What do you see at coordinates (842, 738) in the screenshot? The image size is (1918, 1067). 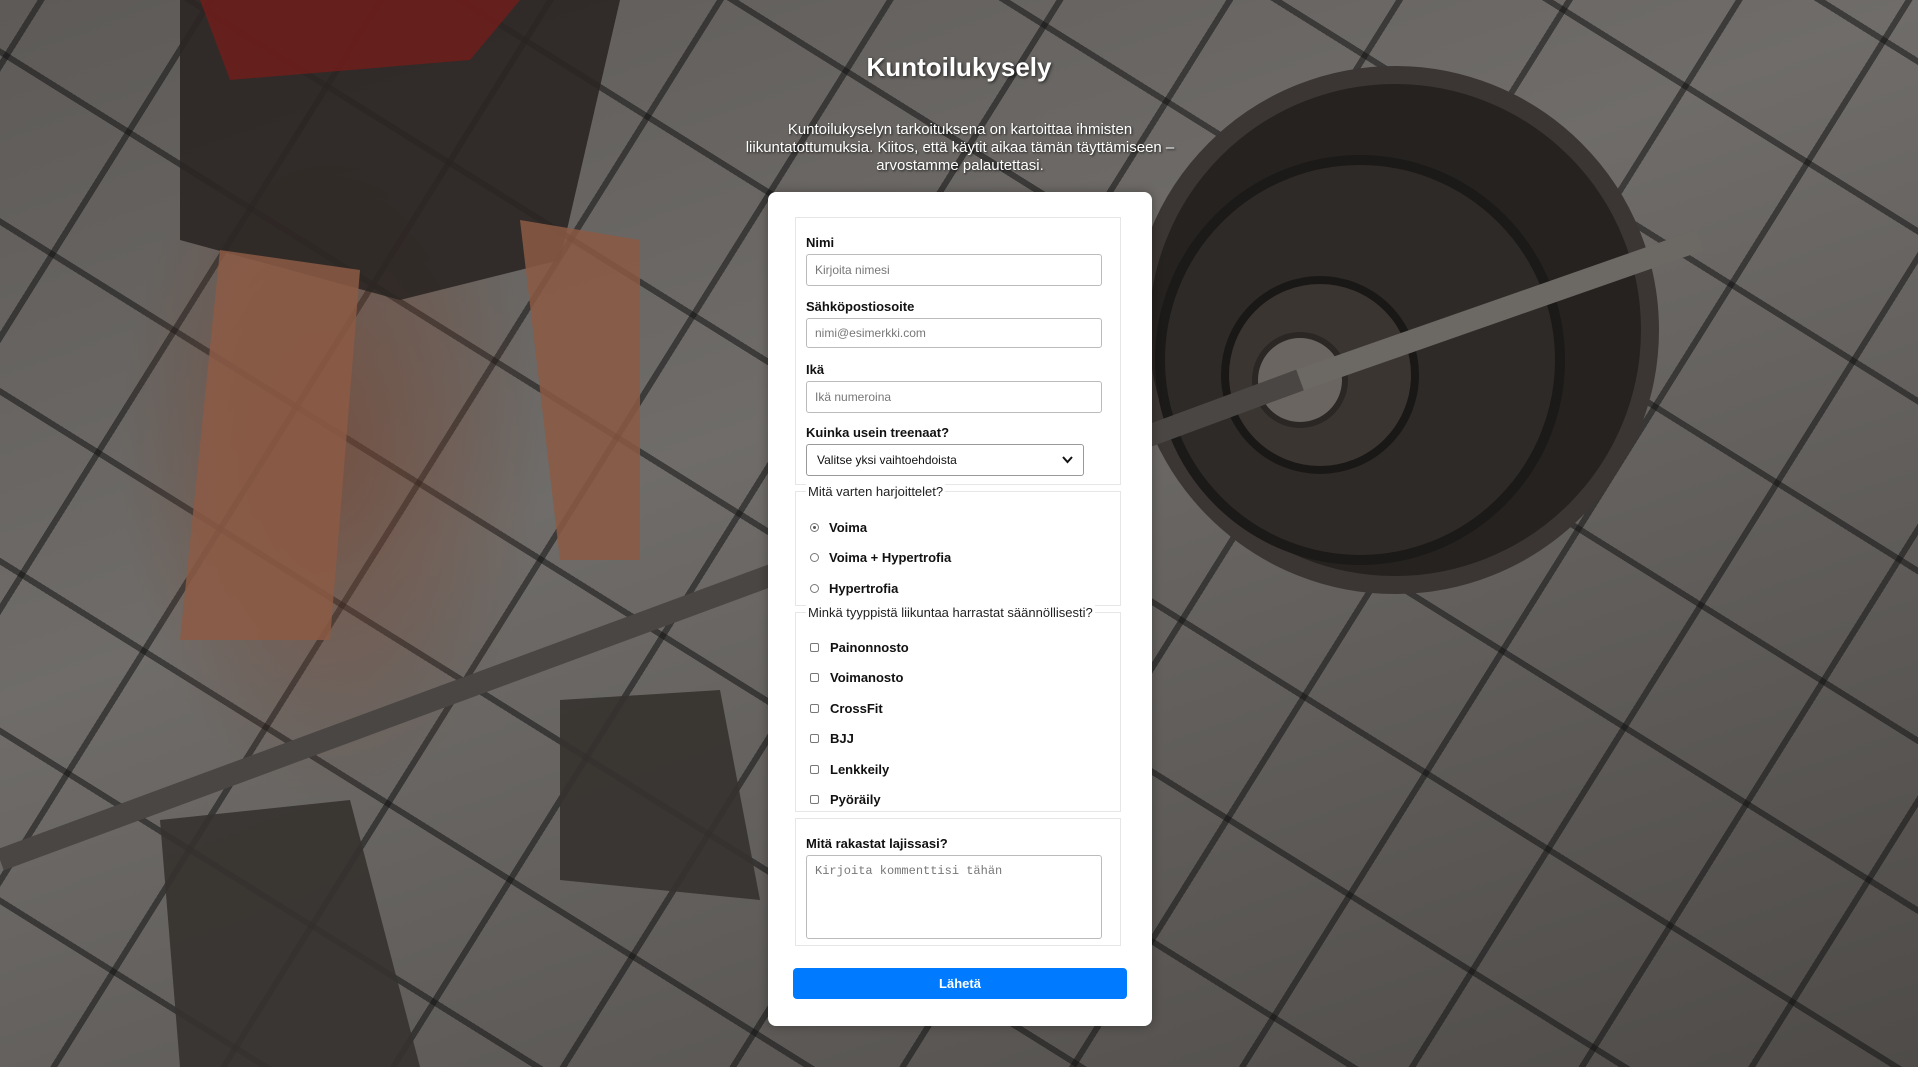 I see `sport-option-label: BJJ` at bounding box center [842, 738].